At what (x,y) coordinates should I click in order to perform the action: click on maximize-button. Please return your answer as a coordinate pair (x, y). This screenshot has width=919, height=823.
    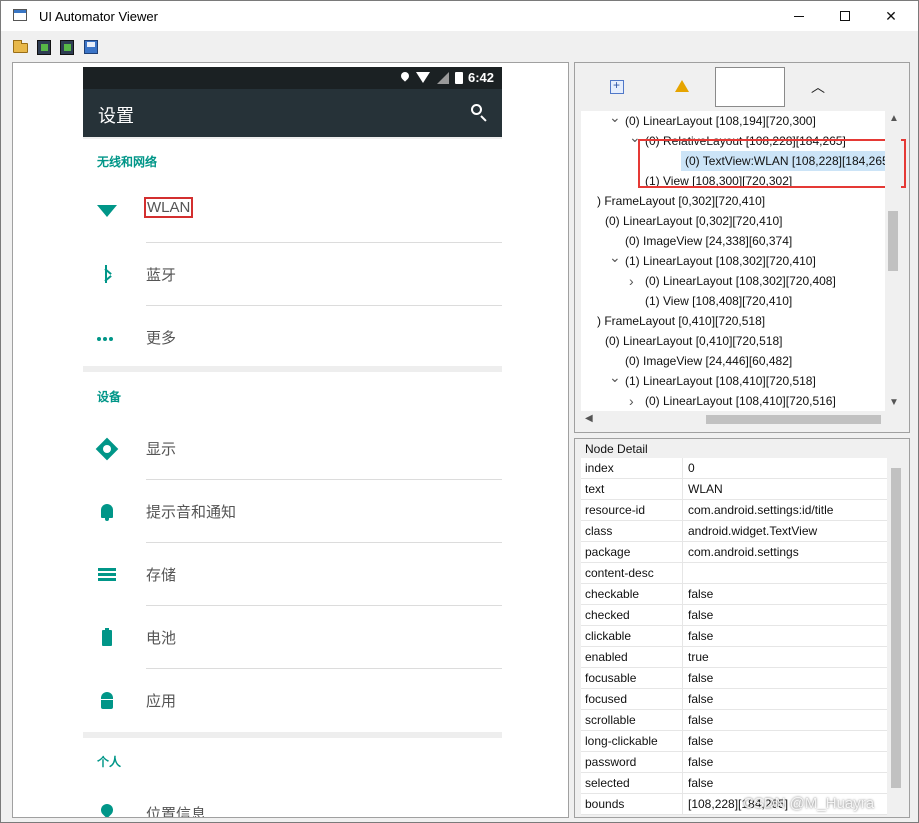
    Looking at the image, I should click on (845, 16).